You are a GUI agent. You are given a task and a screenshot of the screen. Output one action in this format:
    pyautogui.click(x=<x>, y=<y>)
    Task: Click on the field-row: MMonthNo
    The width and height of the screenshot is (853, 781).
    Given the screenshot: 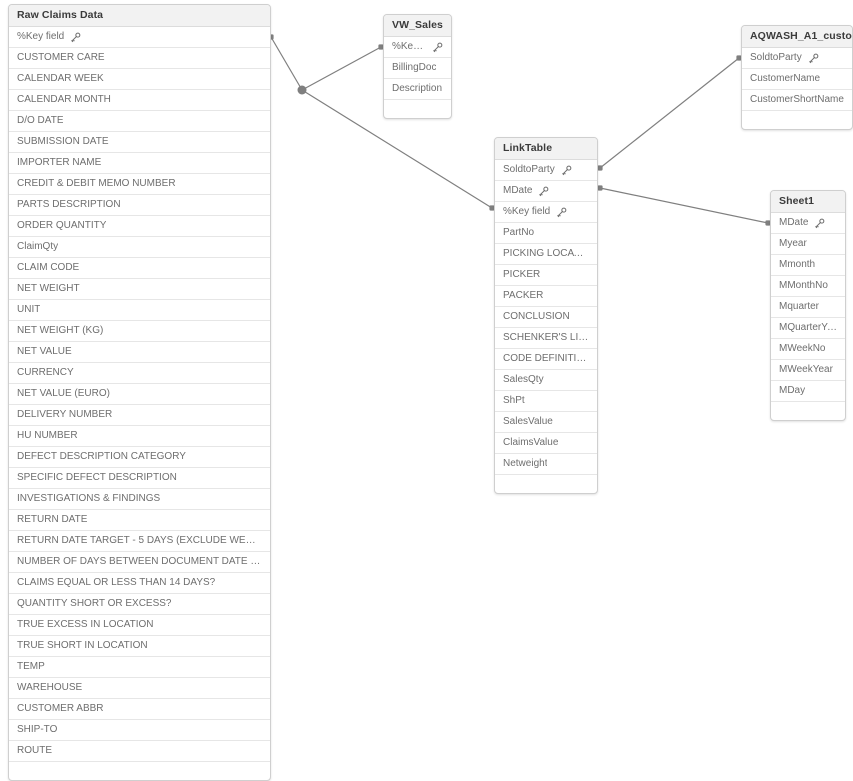 What is the action you would take?
    pyautogui.click(x=808, y=286)
    